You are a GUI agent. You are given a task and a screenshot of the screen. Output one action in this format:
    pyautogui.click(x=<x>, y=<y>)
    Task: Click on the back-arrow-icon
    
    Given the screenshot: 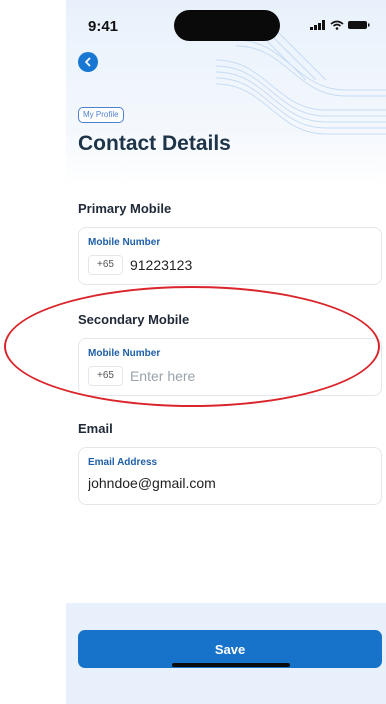 What is the action you would take?
    pyautogui.click(x=88, y=62)
    